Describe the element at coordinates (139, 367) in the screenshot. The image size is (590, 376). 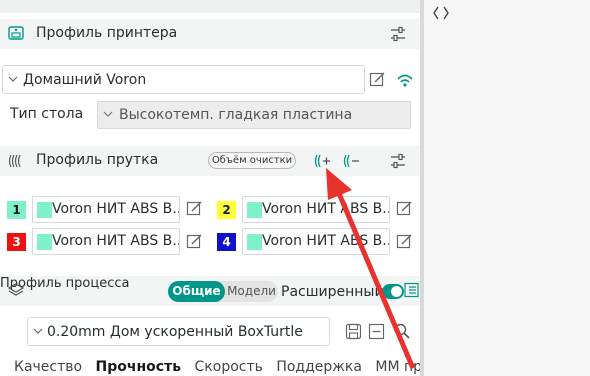
I see `tab-strength: Прочность` at that location.